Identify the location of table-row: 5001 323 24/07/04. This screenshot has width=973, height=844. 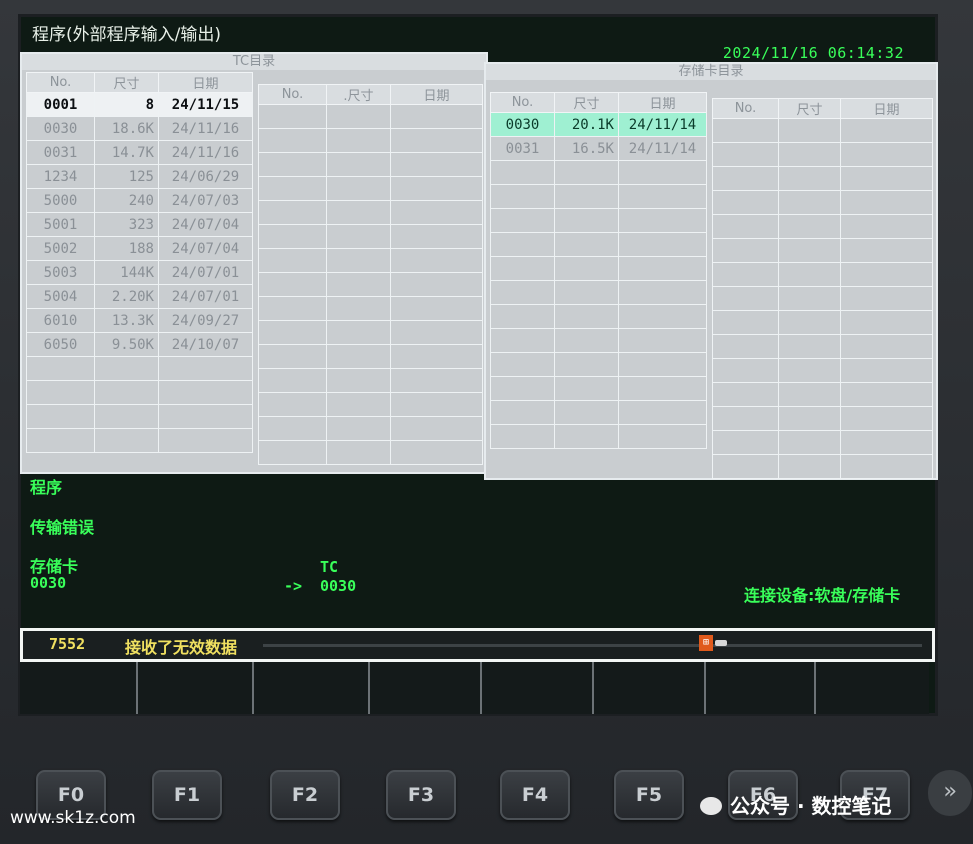
(139, 224).